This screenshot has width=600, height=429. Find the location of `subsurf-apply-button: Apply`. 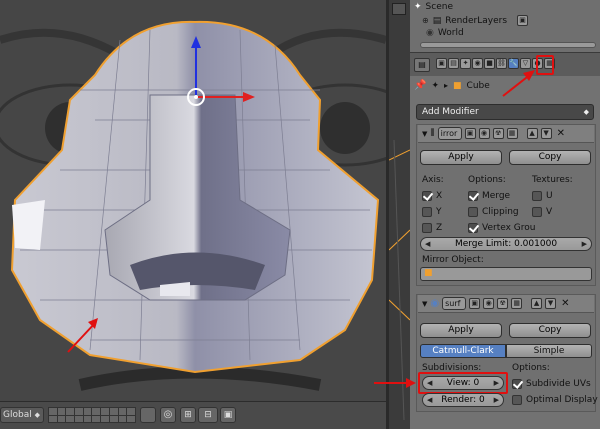

subsurf-apply-button: Apply is located at coordinates (461, 330).